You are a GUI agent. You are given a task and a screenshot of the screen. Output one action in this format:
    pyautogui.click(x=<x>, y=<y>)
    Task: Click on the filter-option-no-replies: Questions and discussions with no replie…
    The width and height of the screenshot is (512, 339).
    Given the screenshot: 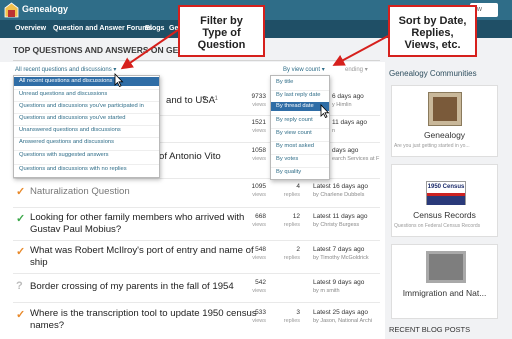 What is the action you would take?
    pyautogui.click(x=86, y=168)
    